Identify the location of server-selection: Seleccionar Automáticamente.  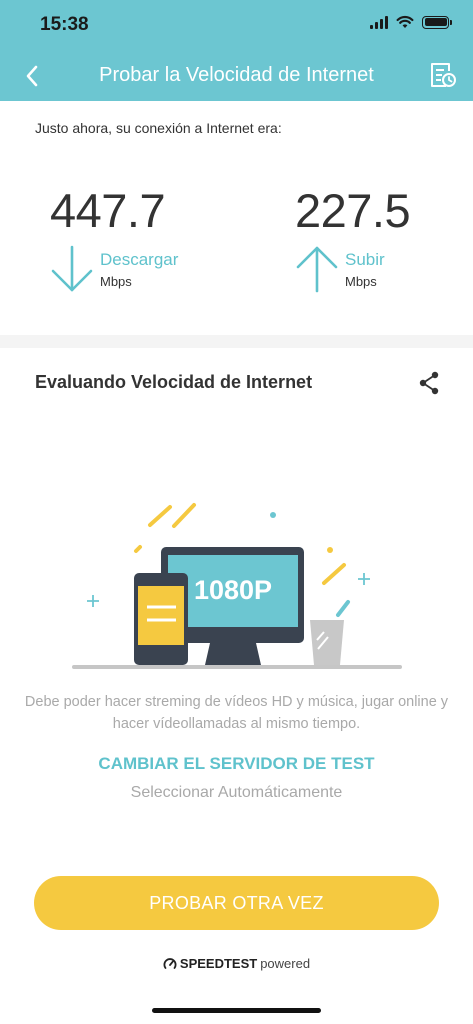
(236, 792).